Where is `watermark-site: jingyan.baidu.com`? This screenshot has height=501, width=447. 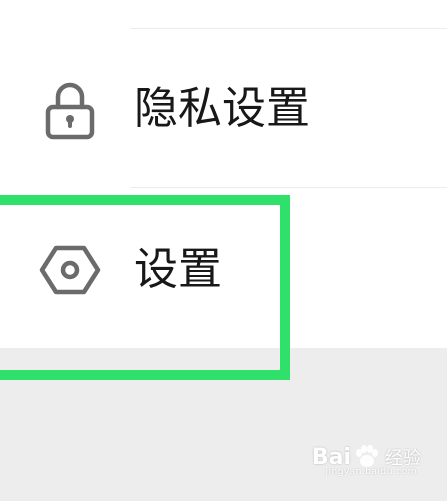 watermark-site: jingyan.baidu.com is located at coordinates (371, 472).